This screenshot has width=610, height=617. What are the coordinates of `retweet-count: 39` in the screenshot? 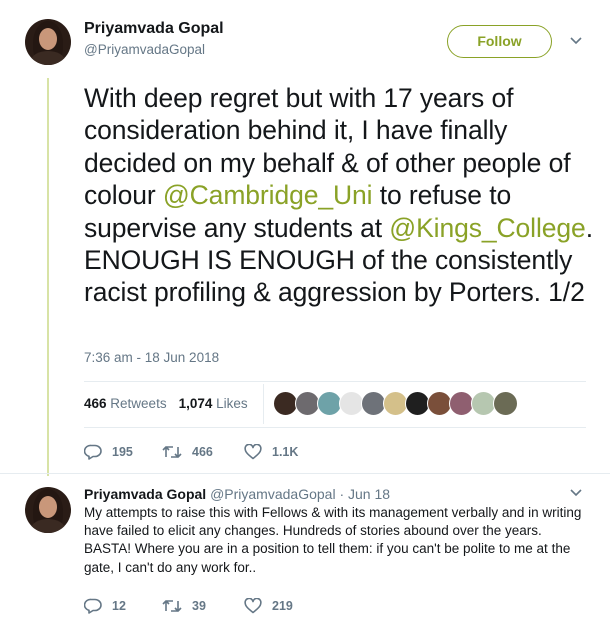 It's located at (199, 606).